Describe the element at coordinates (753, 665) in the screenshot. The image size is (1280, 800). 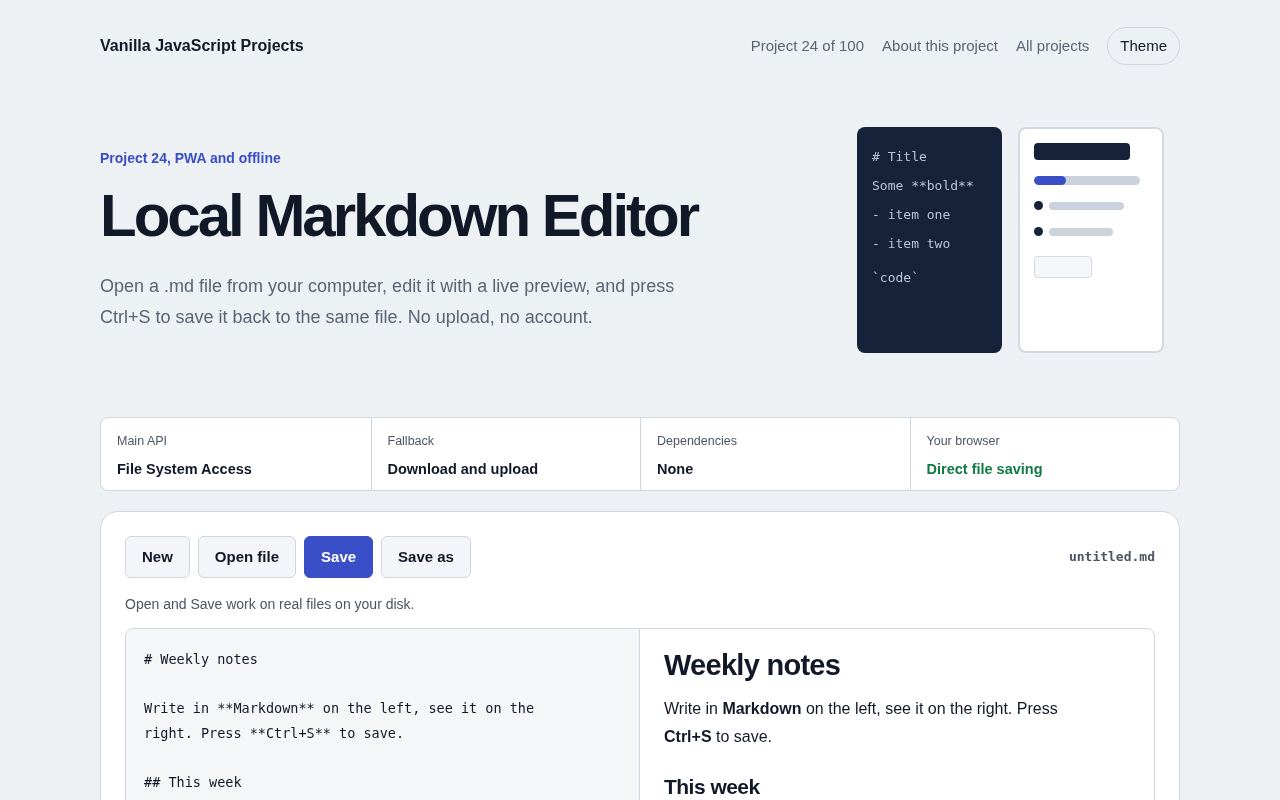
I see `preview-heading: Weekly notes` at that location.